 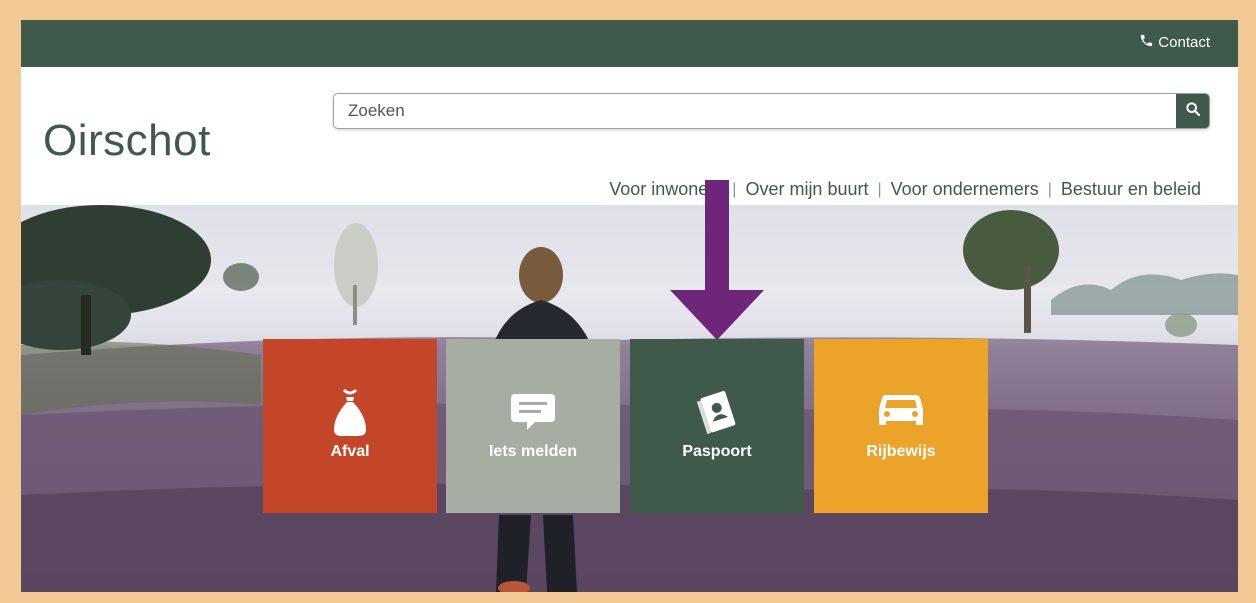 I want to click on phone-icon, so click(x=1146, y=42).